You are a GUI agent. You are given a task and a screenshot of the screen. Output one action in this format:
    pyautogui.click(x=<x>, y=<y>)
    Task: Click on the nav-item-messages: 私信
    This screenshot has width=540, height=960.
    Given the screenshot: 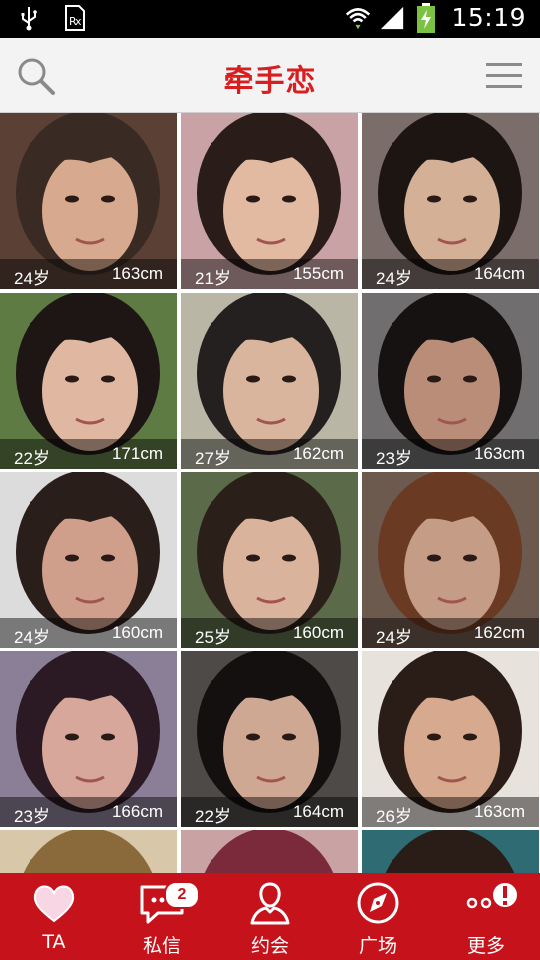 What is the action you would take?
    pyautogui.click(x=162, y=916)
    